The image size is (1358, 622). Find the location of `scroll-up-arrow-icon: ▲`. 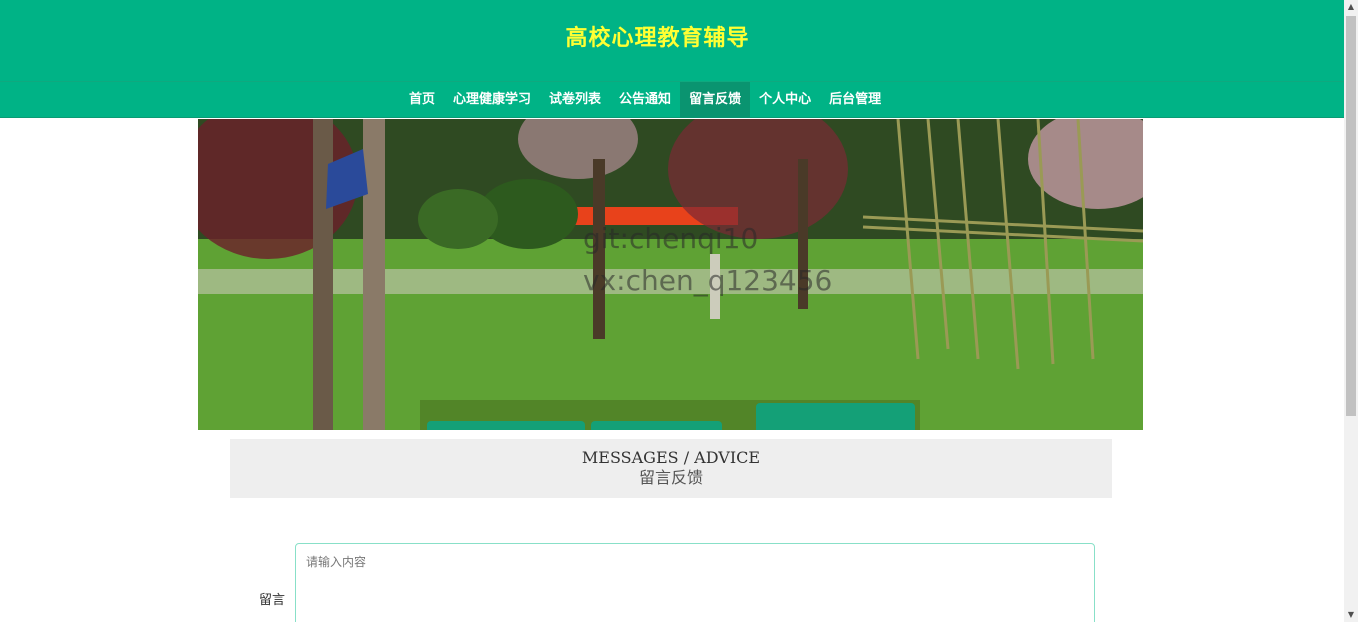

scroll-up-arrow-icon: ▲ is located at coordinates (1351, 7).